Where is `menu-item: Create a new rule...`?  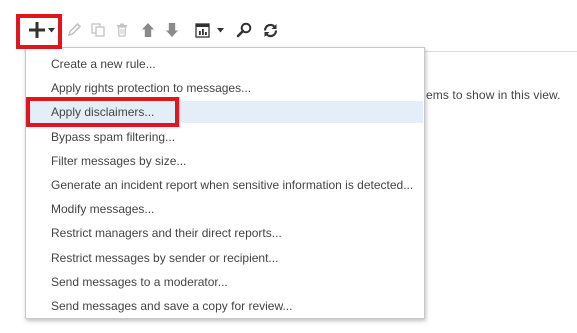 menu-item: Create a new rule... is located at coordinates (225, 64).